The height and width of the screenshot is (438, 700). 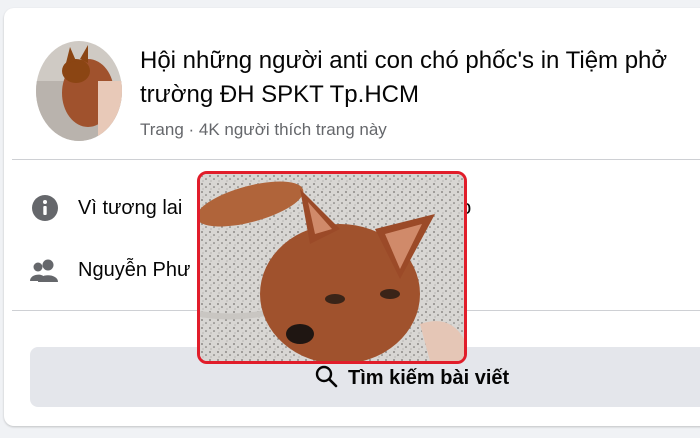 What do you see at coordinates (356, 159) in the screenshot?
I see `divider` at bounding box center [356, 159].